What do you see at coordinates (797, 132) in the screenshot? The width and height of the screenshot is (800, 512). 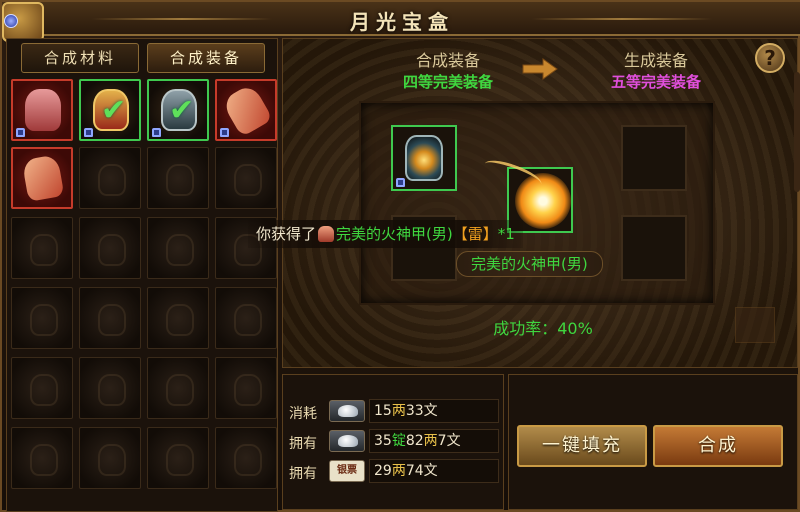 I see `scrollbar` at bounding box center [797, 132].